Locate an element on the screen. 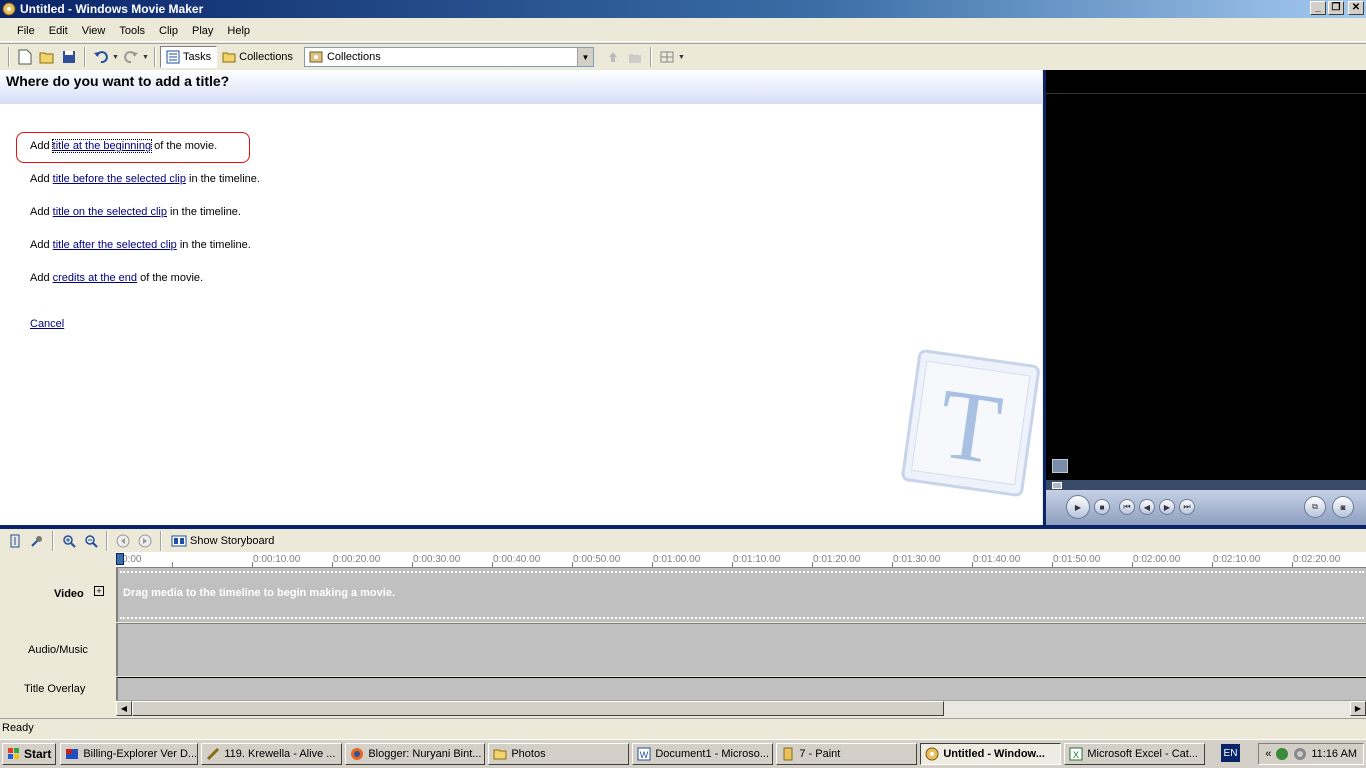 The image size is (1366, 768). menu-tools: Tools is located at coordinates (132, 31).